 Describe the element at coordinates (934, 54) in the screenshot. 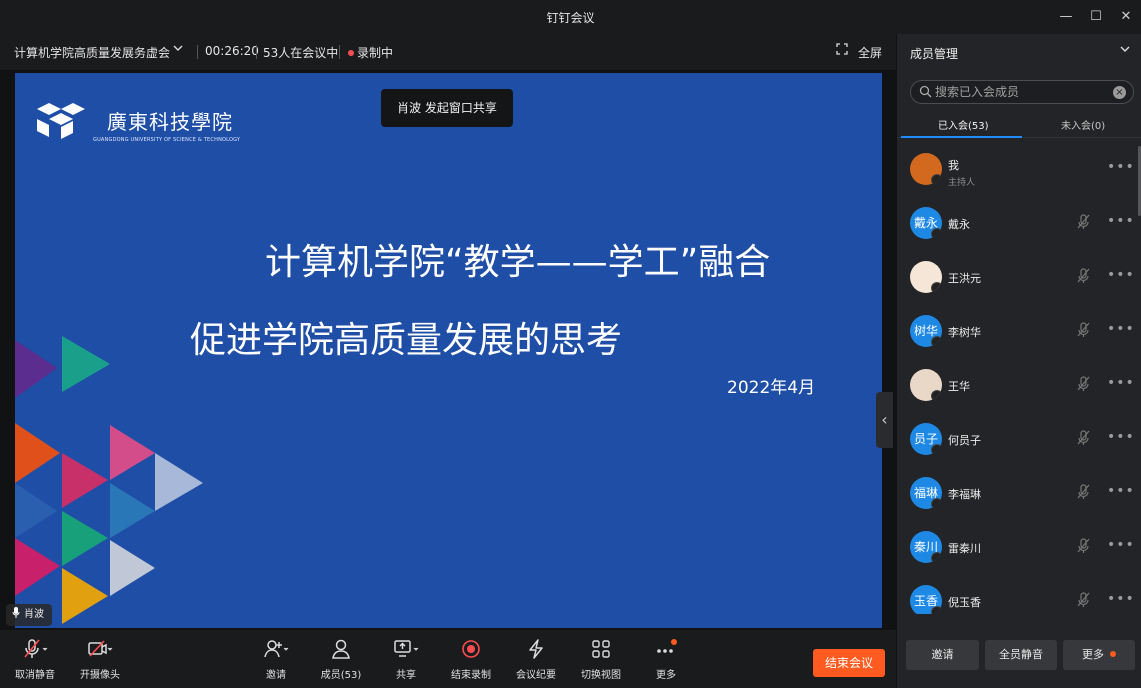

I see `panel-title: 成员管理` at that location.